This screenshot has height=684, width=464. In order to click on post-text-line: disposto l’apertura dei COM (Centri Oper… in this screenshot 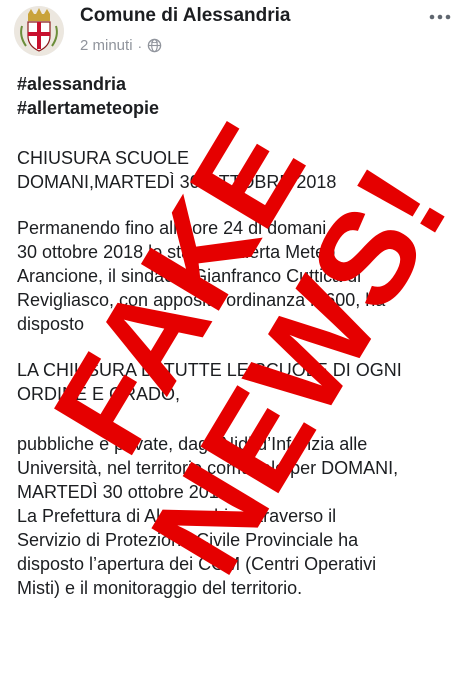, I will do `click(197, 564)`.